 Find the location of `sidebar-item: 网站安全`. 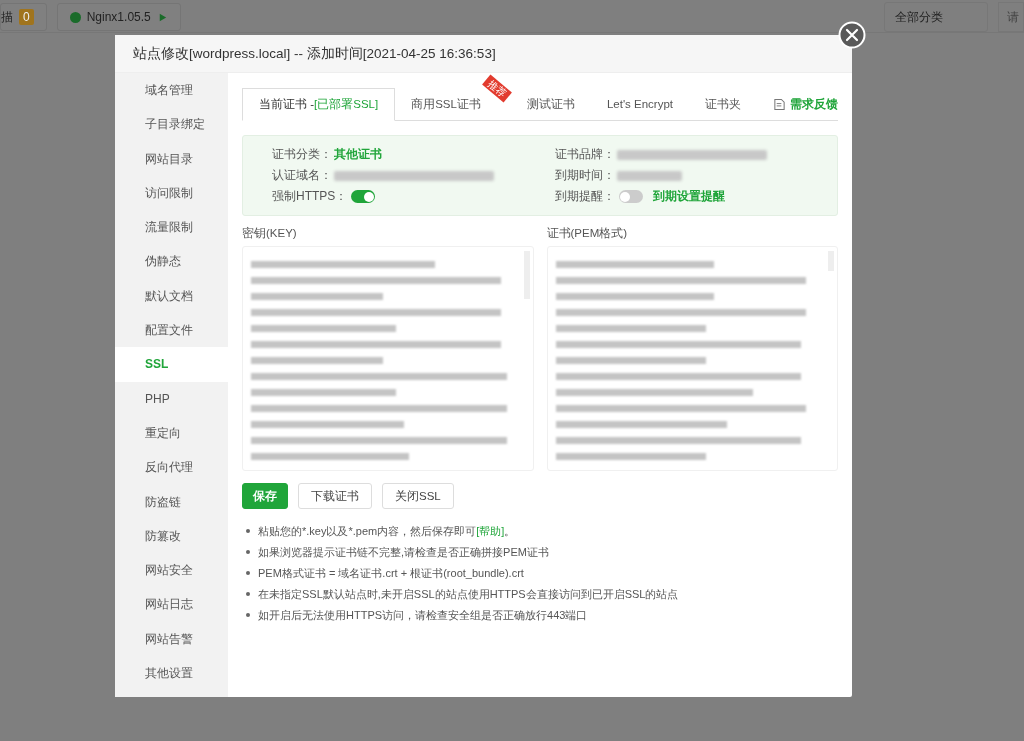

sidebar-item: 网站安全 is located at coordinates (171, 570).